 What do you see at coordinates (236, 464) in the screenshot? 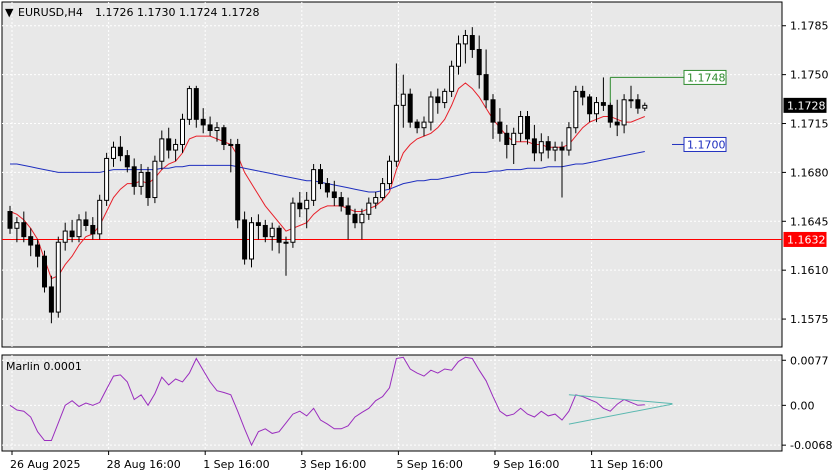
I see `time-tick-label: 1 Sep 16:00` at bounding box center [236, 464].